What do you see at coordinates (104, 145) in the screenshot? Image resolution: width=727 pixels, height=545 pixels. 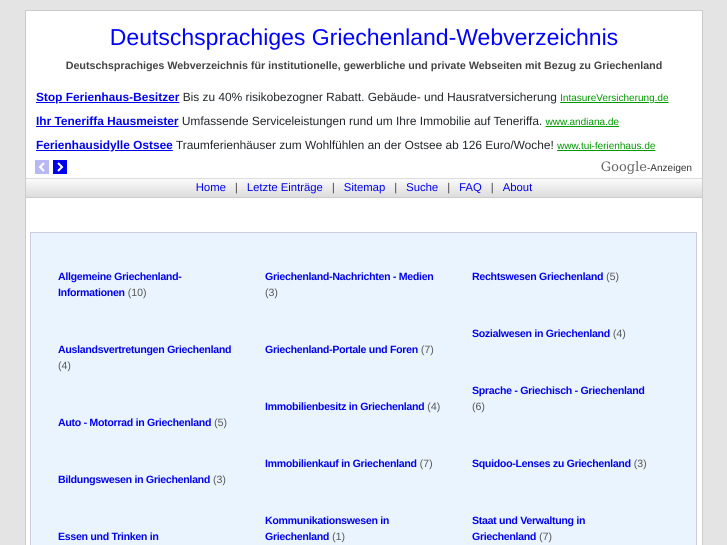 I see `ad-title-link: Ferienhausidylle Ostsee` at bounding box center [104, 145].